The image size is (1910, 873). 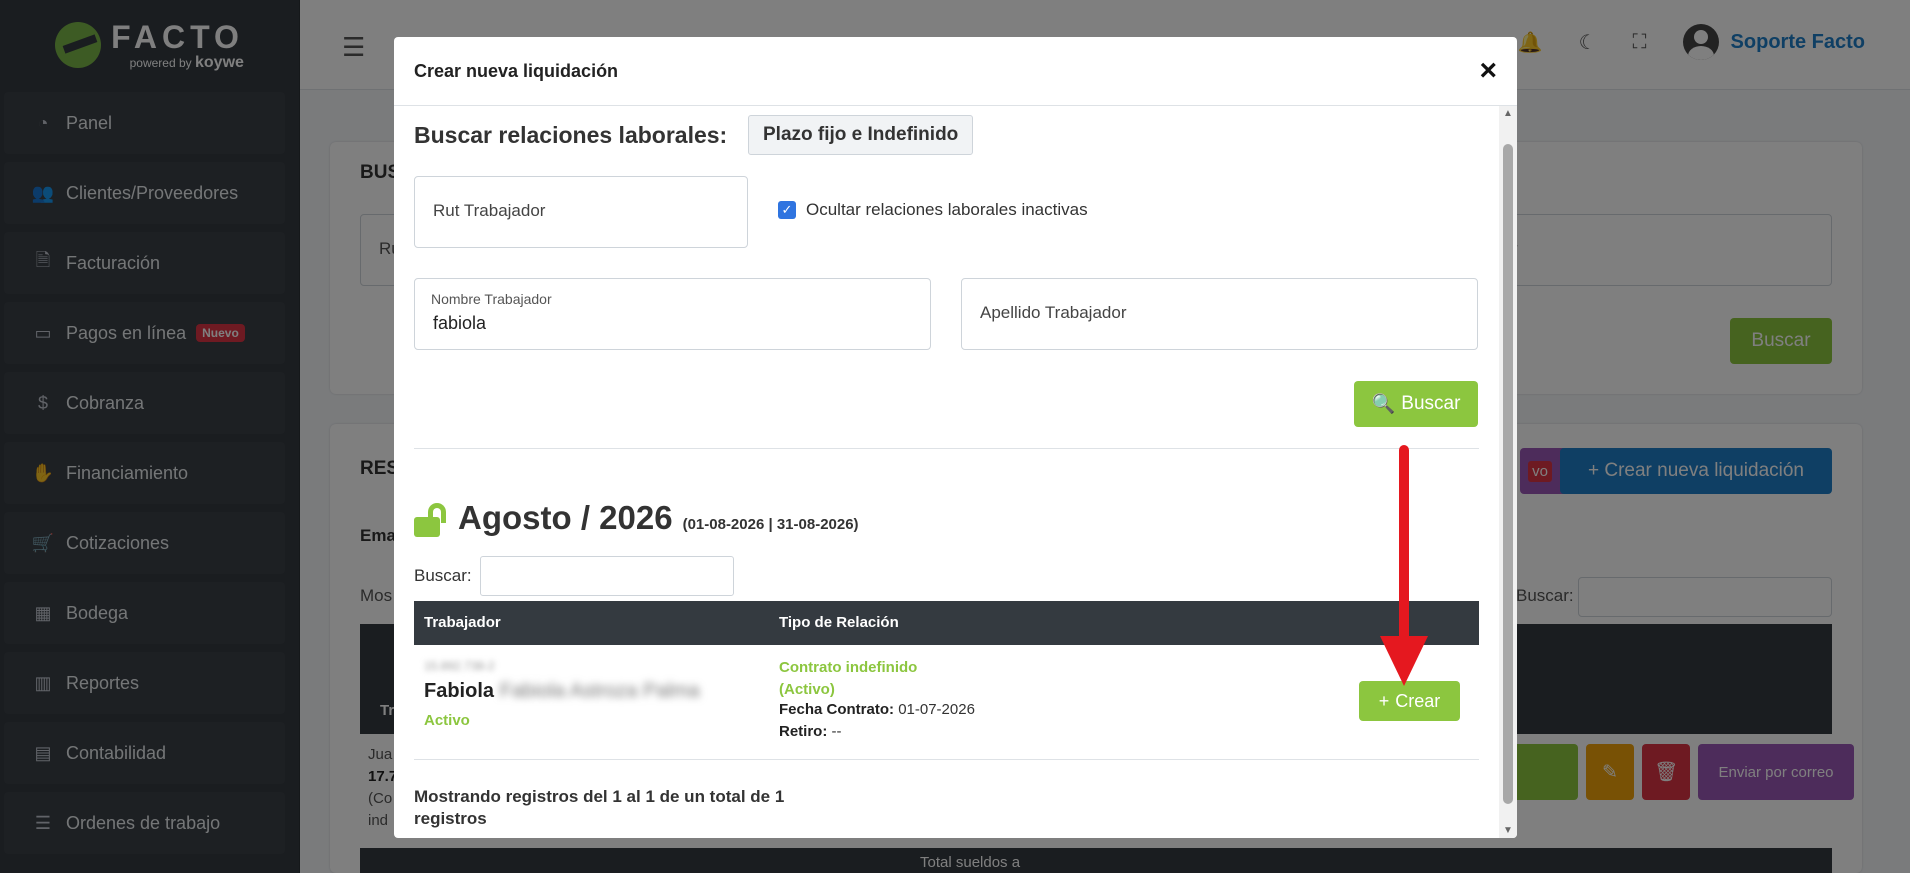 What do you see at coordinates (1409, 701) in the screenshot?
I see `create-button: + Crear` at bounding box center [1409, 701].